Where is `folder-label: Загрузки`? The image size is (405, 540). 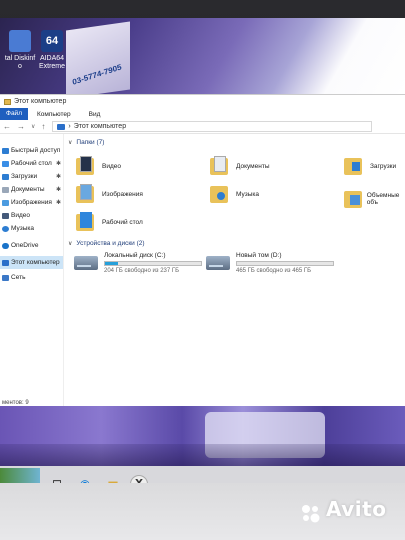 folder-label: Загрузки is located at coordinates (383, 166).